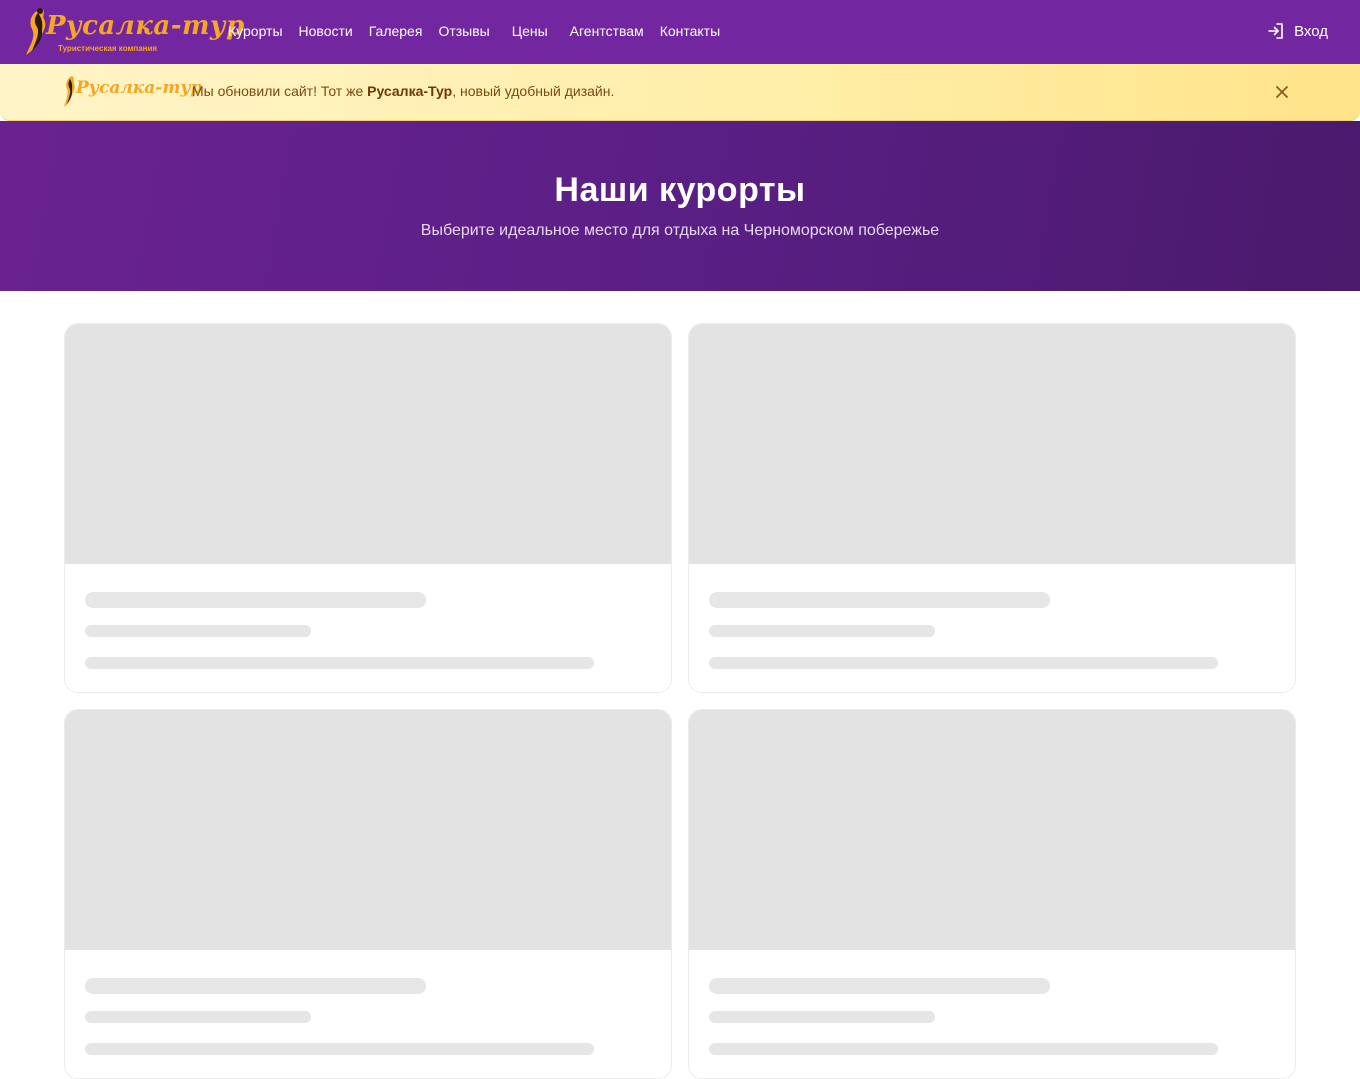 The width and height of the screenshot is (1360, 1079). I want to click on nav-item-contacts: Контакты, so click(690, 31).